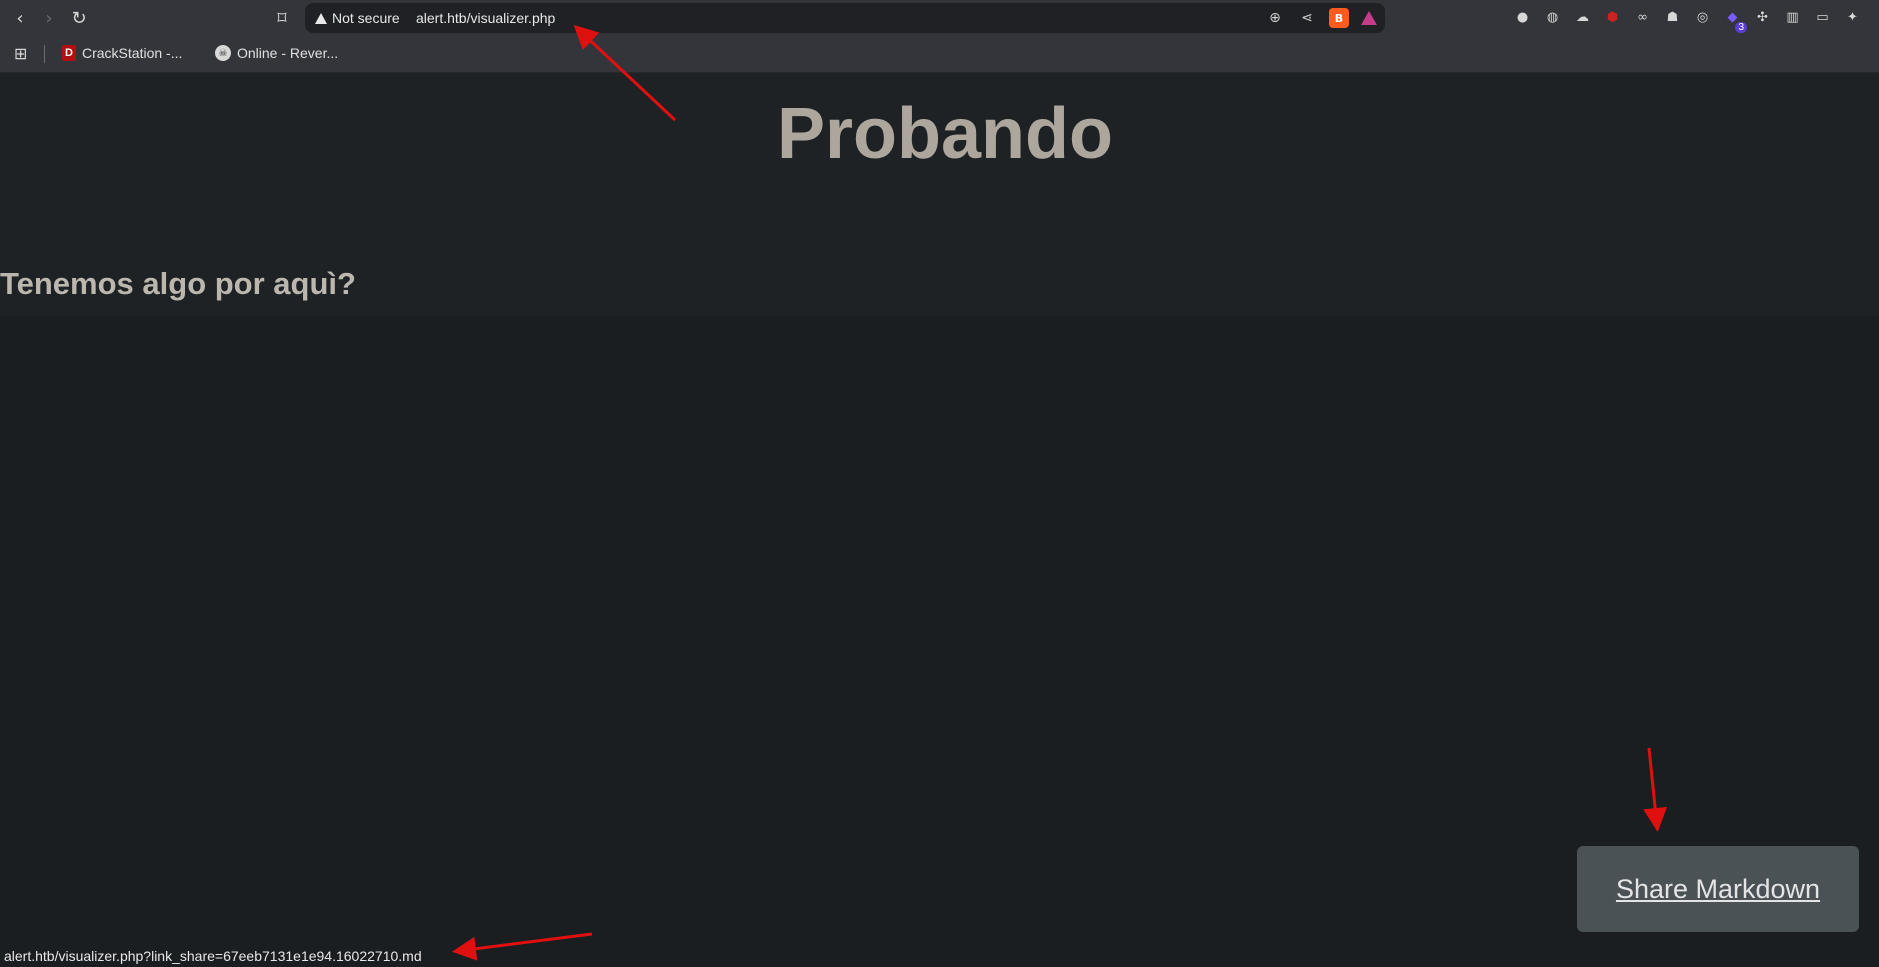 This screenshot has height=967, width=1879. Describe the element at coordinates (1522, 17) in the screenshot. I see `cookie-editor-icon: ●` at that location.